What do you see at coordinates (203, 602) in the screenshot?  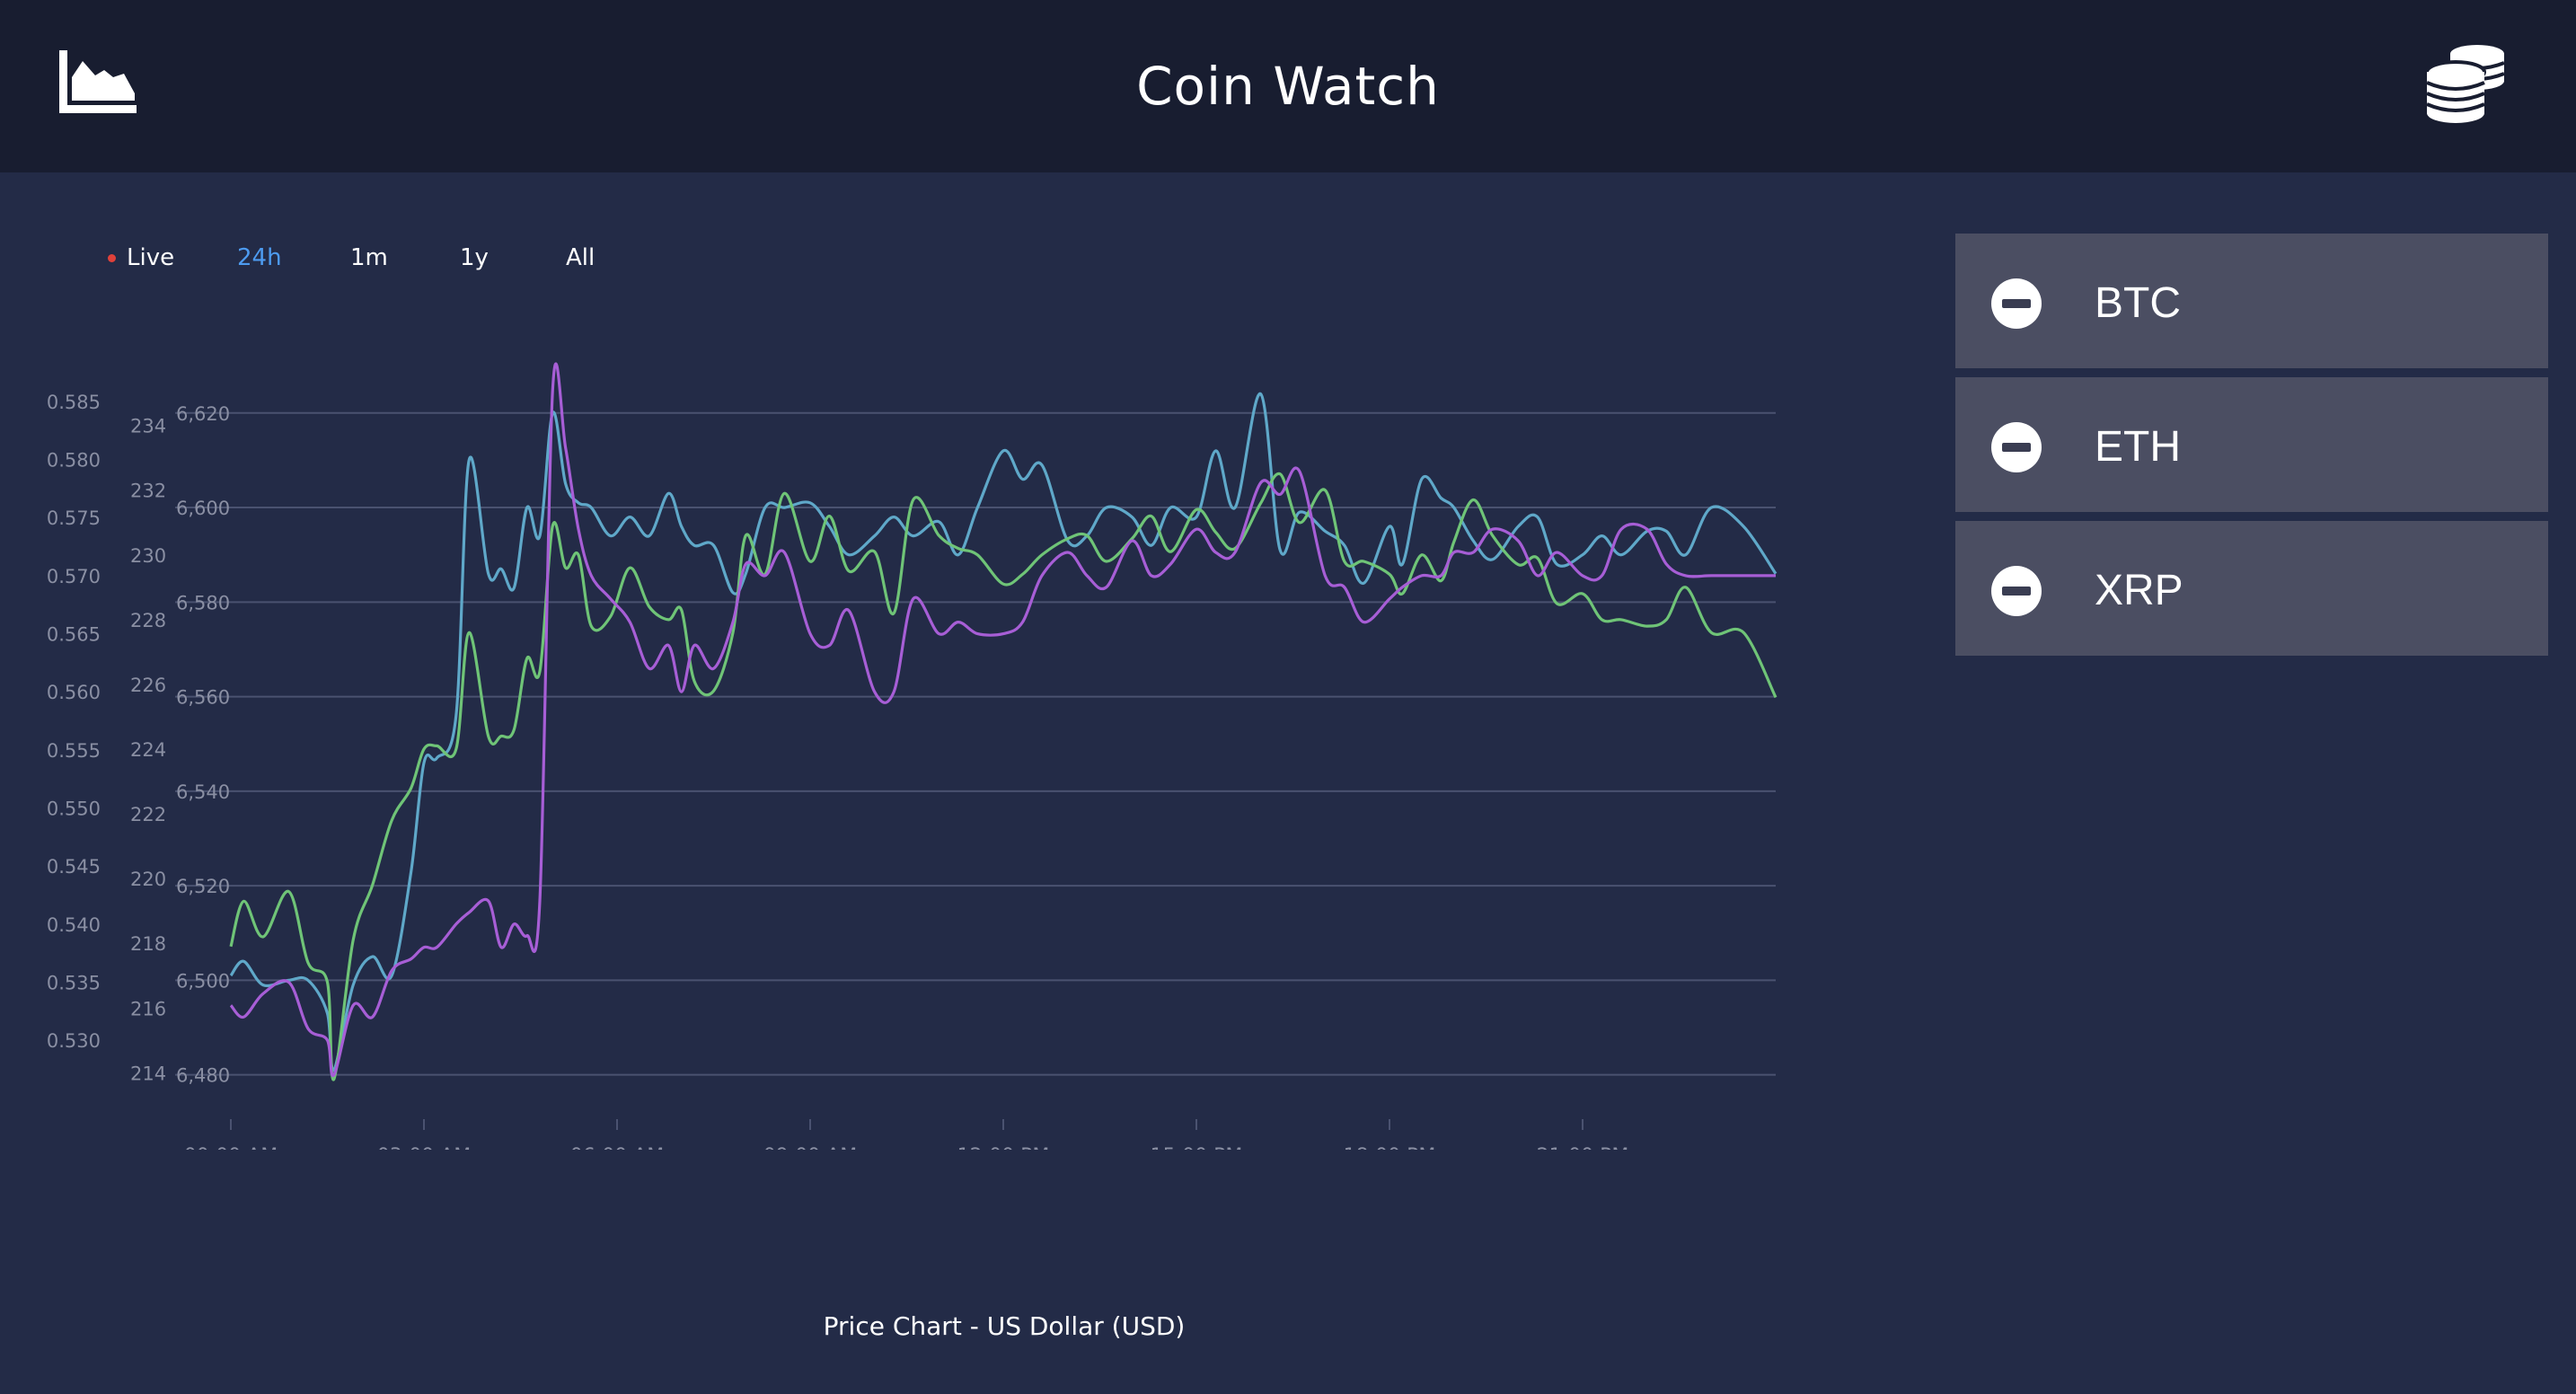 I see `y-tick-label-btc: 6,580` at bounding box center [203, 602].